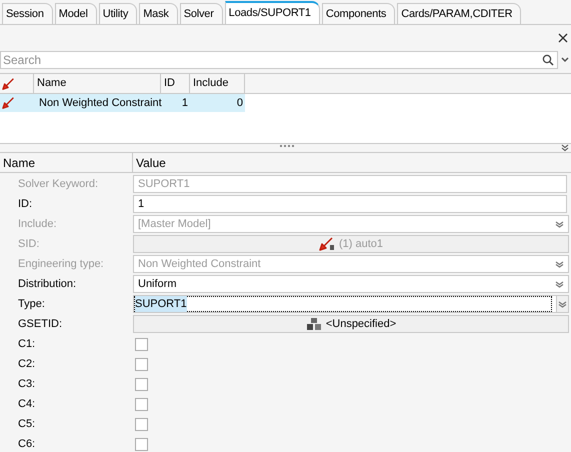  I want to click on property-label: SID:, so click(29, 244).